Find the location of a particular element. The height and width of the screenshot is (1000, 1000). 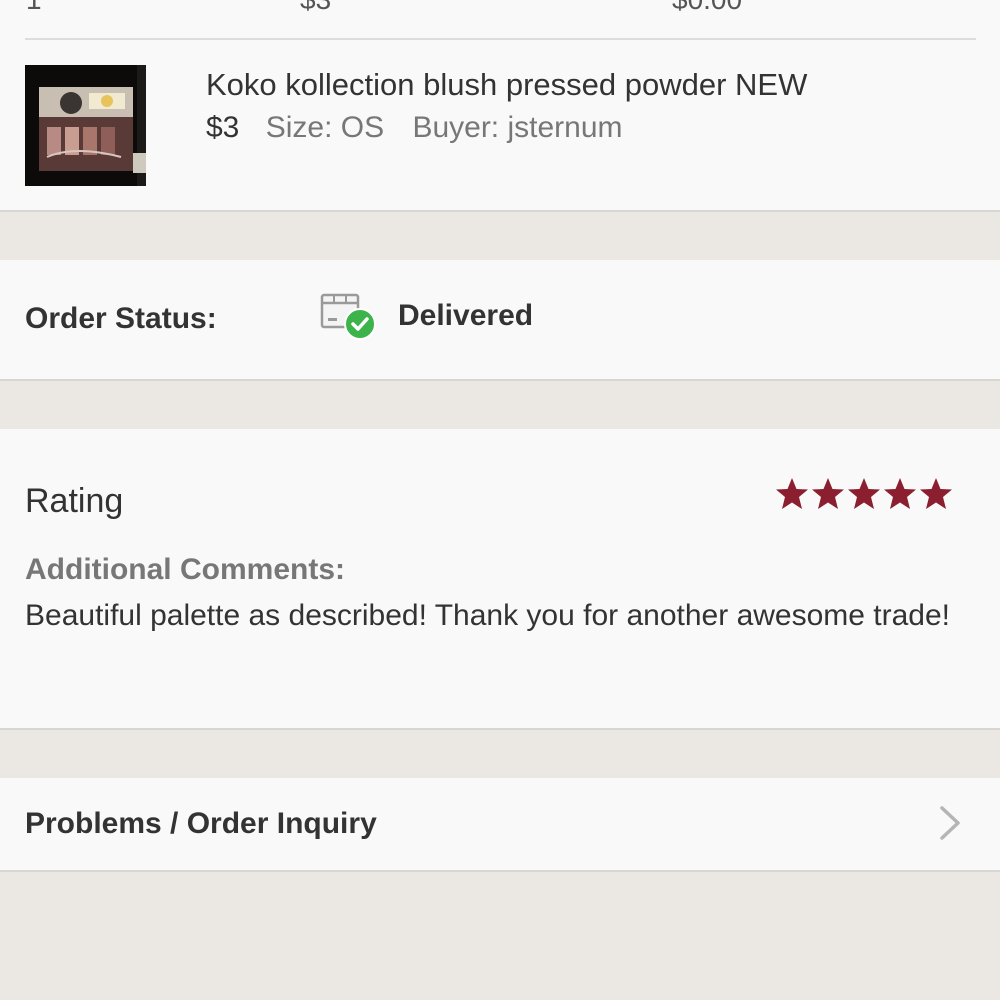

summary-qty: 1 is located at coordinates (34, 8).